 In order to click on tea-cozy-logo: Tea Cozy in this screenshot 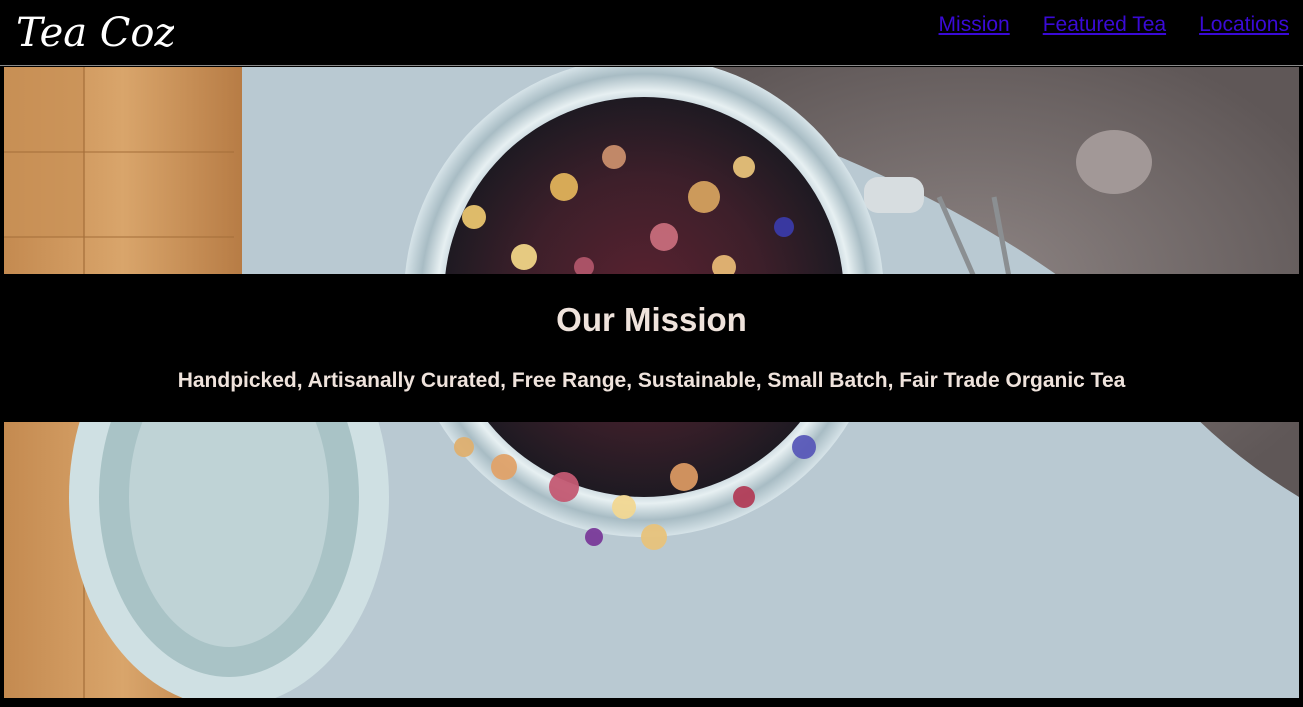, I will do `click(94, 33)`.